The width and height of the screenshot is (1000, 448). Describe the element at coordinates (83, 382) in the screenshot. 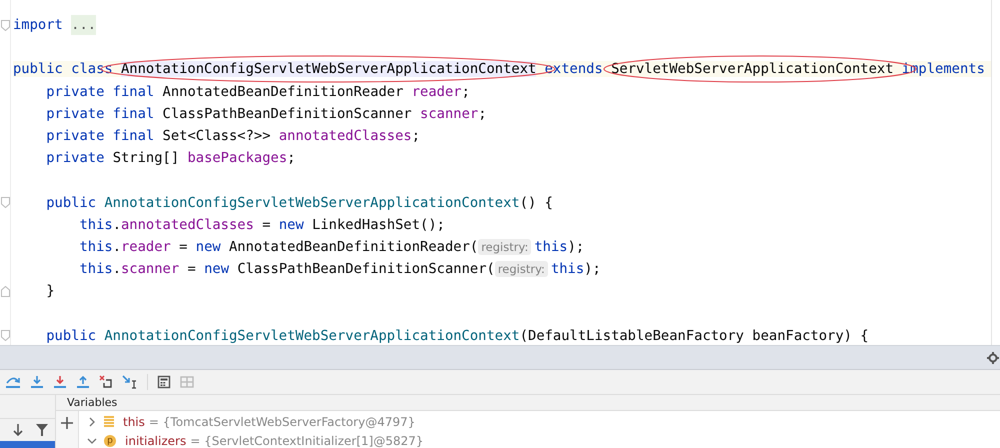

I see `arrow-up-icon` at that location.